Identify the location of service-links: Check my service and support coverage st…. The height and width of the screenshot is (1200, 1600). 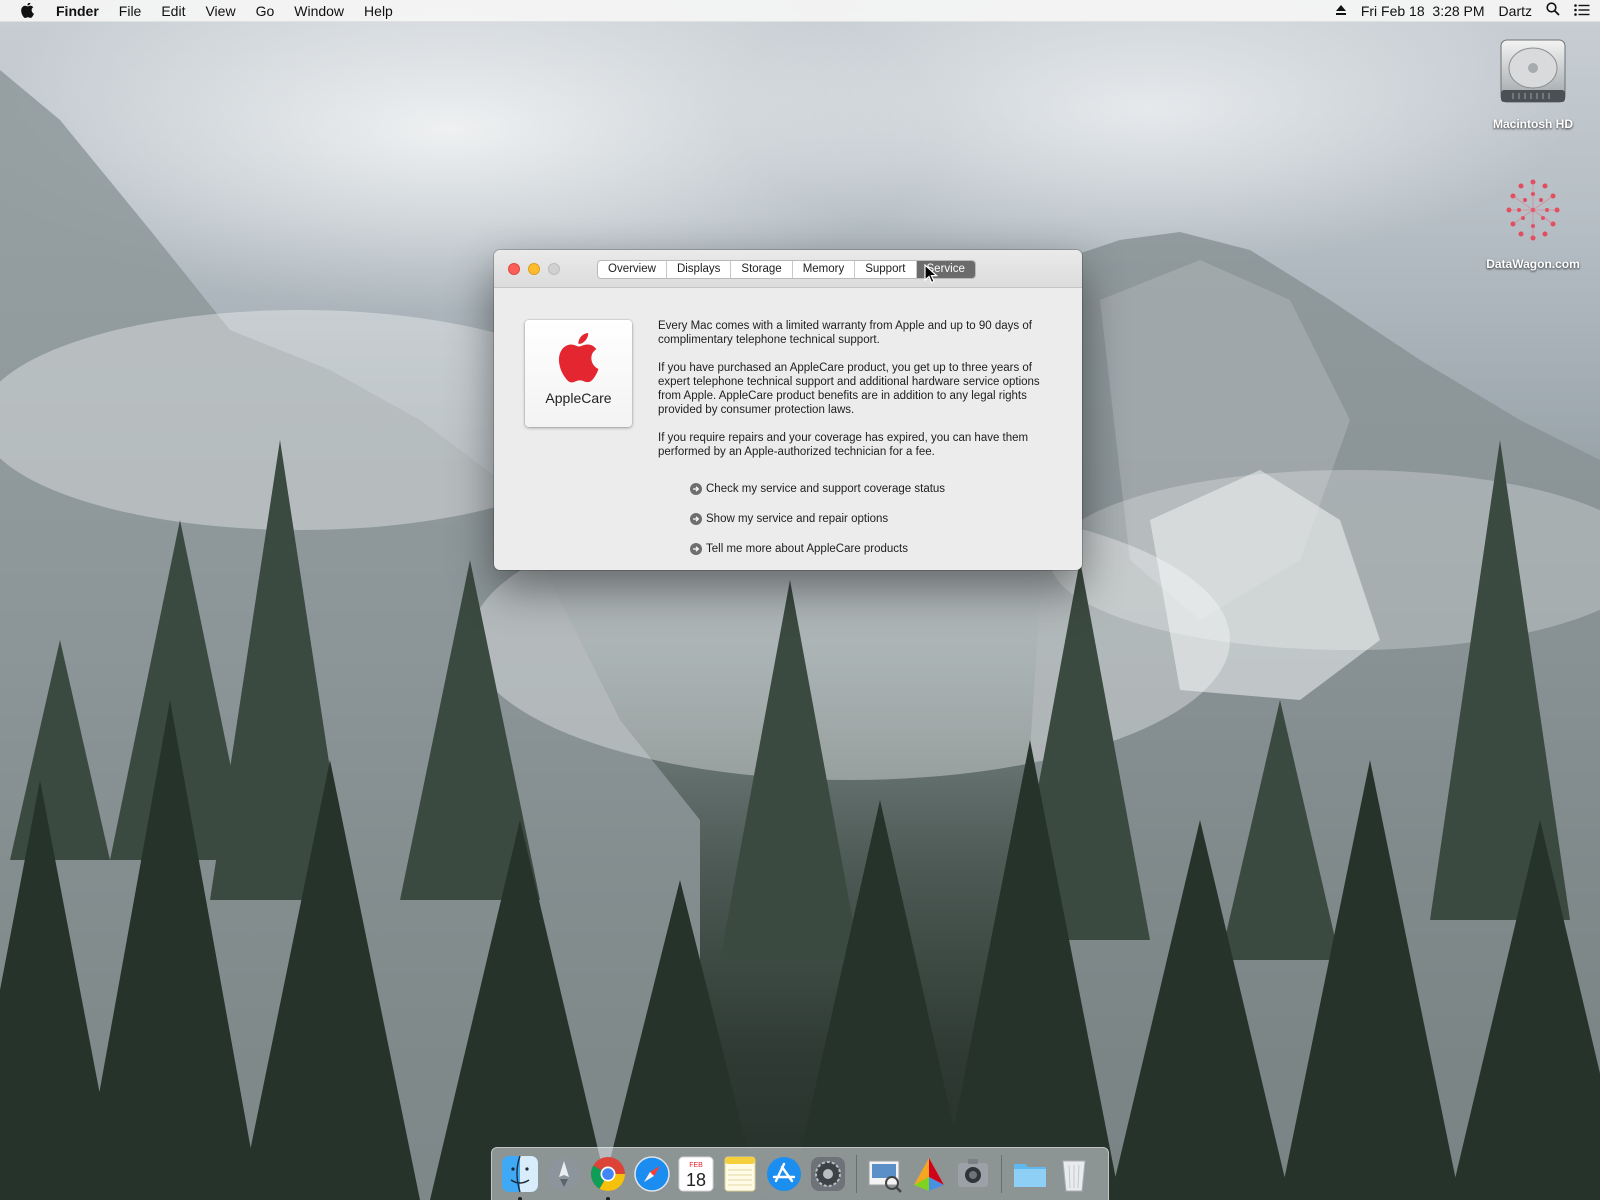
(817, 519).